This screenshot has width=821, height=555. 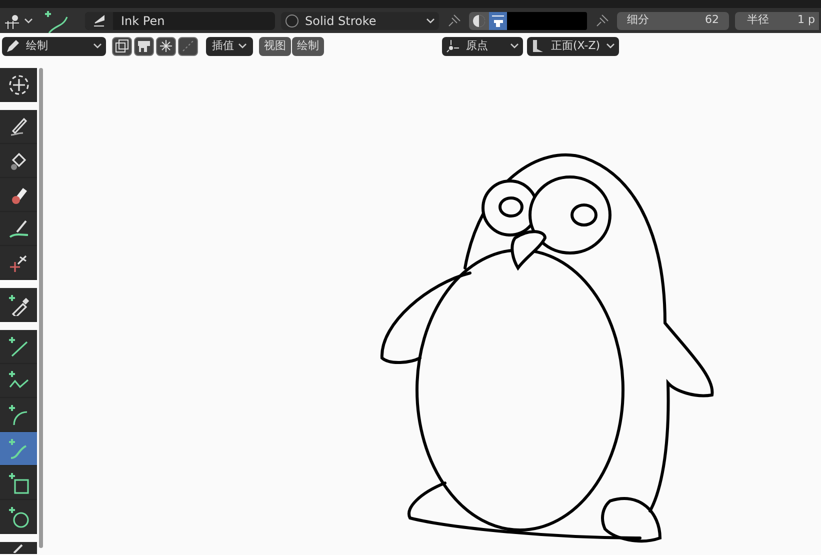 I want to click on color-swatch, so click(x=547, y=21).